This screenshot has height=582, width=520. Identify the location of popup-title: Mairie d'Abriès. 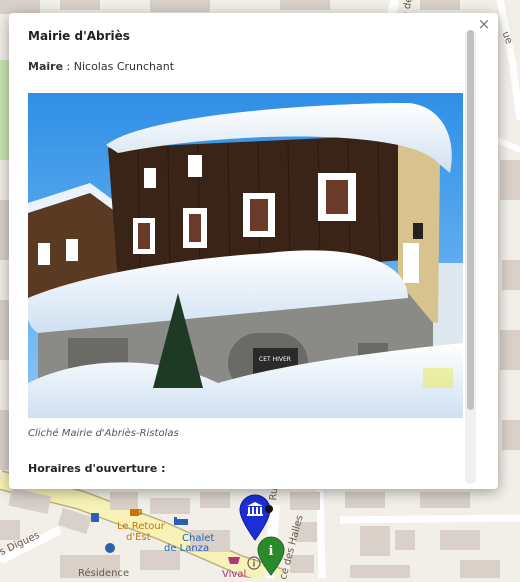
(79, 36).